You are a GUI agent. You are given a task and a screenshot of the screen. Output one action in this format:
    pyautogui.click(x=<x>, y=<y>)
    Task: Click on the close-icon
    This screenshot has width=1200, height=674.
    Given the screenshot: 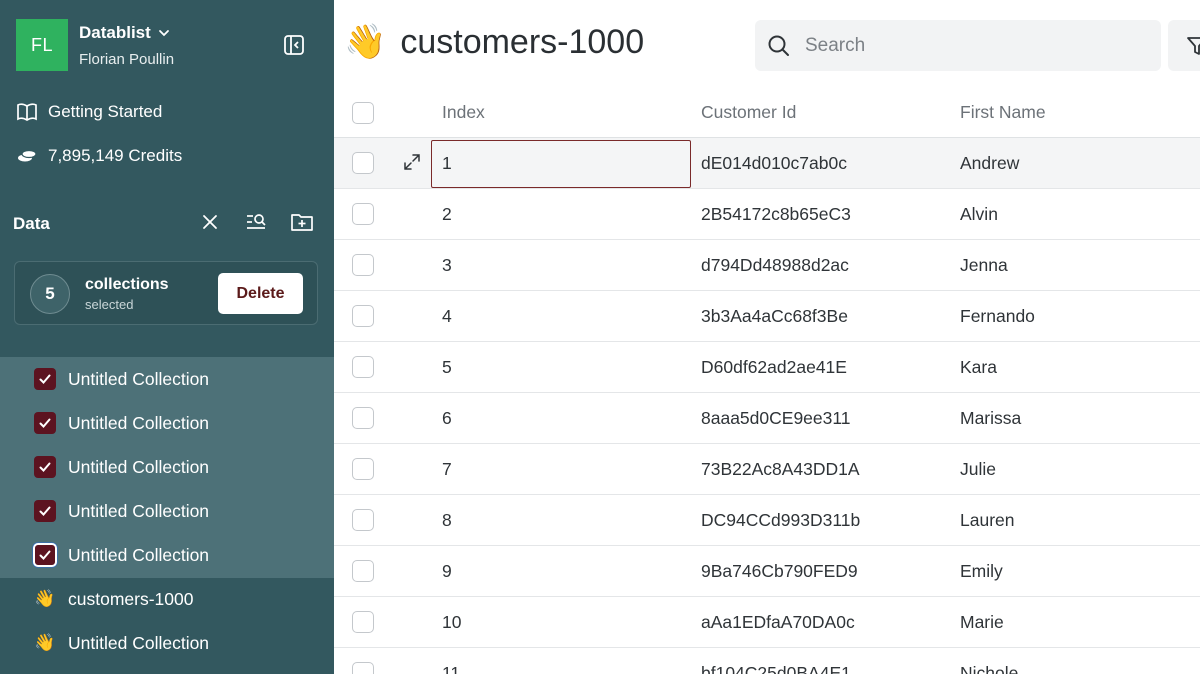 What is the action you would take?
    pyautogui.click(x=210, y=222)
    